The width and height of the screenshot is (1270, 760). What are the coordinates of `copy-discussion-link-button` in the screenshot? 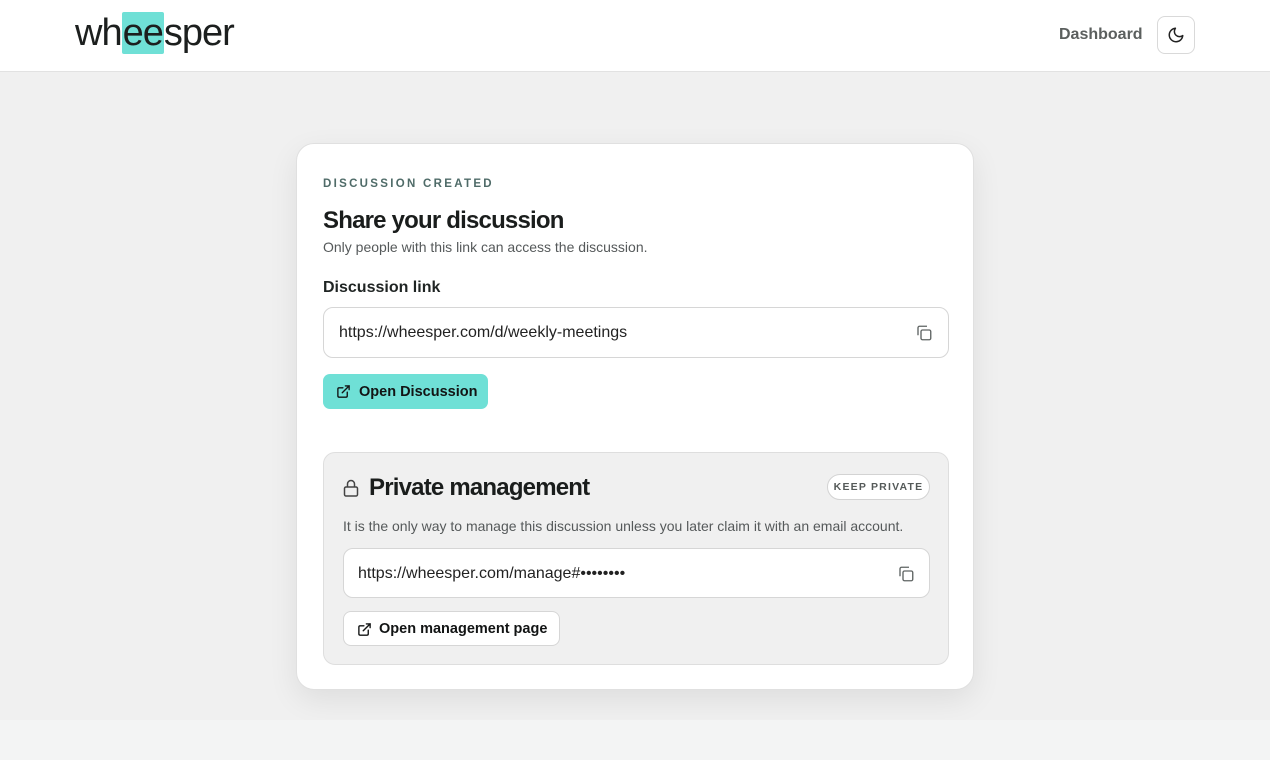 It's located at (924, 333).